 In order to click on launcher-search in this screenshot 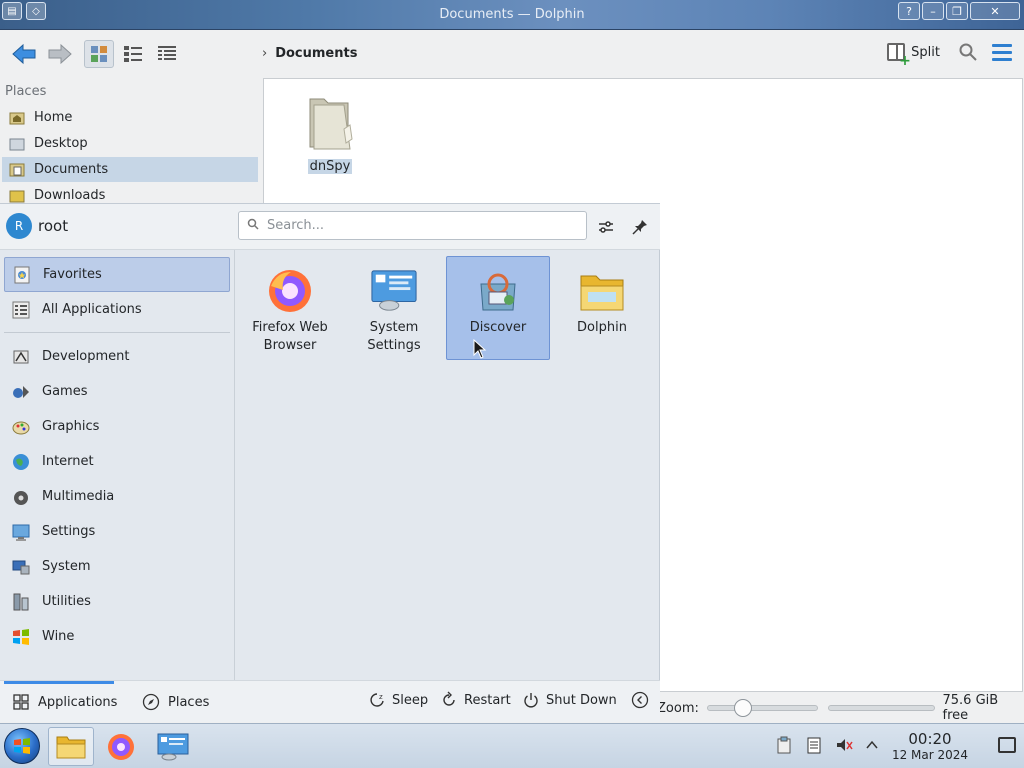, I will do `click(412, 225)`.